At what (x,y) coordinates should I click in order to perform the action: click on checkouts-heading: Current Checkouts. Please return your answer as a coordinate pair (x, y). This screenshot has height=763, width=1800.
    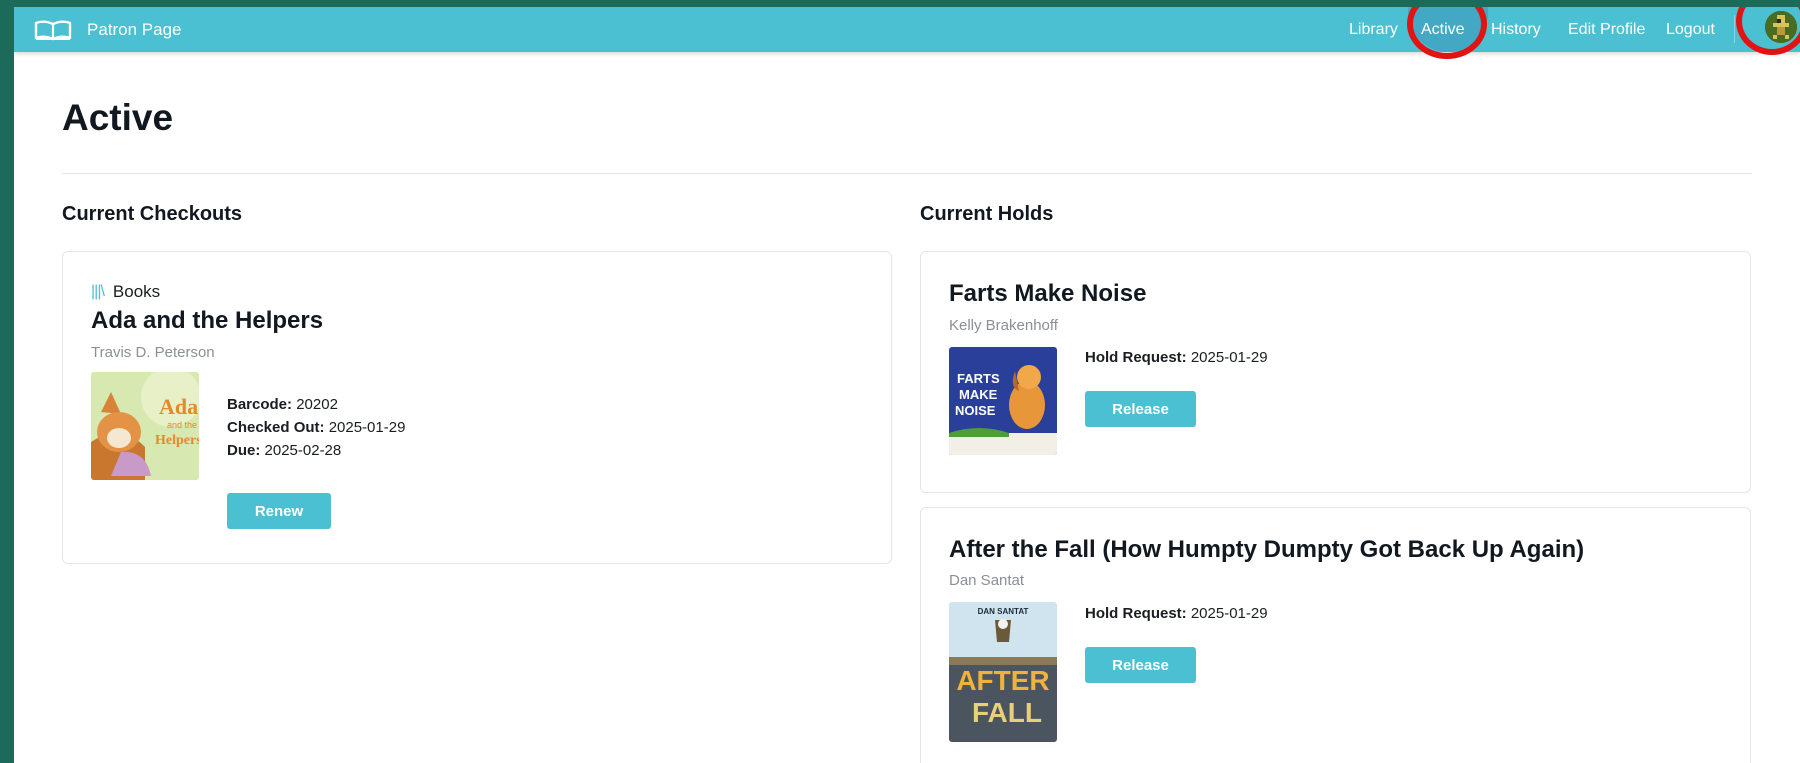
    Looking at the image, I should click on (152, 214).